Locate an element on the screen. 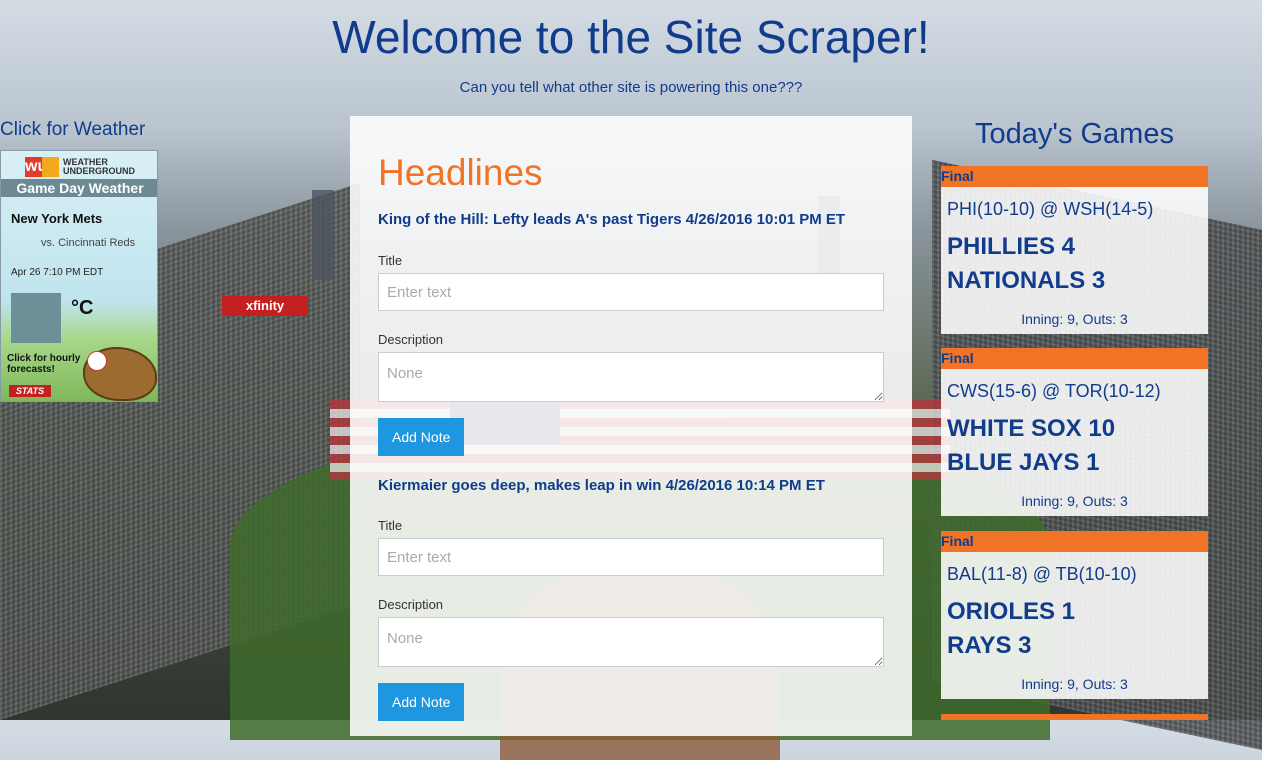 The image size is (1262, 760). wu-logo-letters: wu is located at coordinates (36, 167).